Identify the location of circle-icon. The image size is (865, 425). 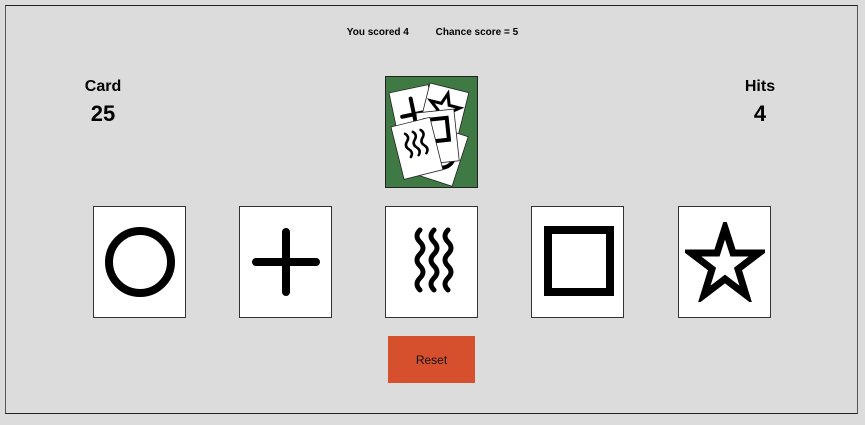
(139, 262).